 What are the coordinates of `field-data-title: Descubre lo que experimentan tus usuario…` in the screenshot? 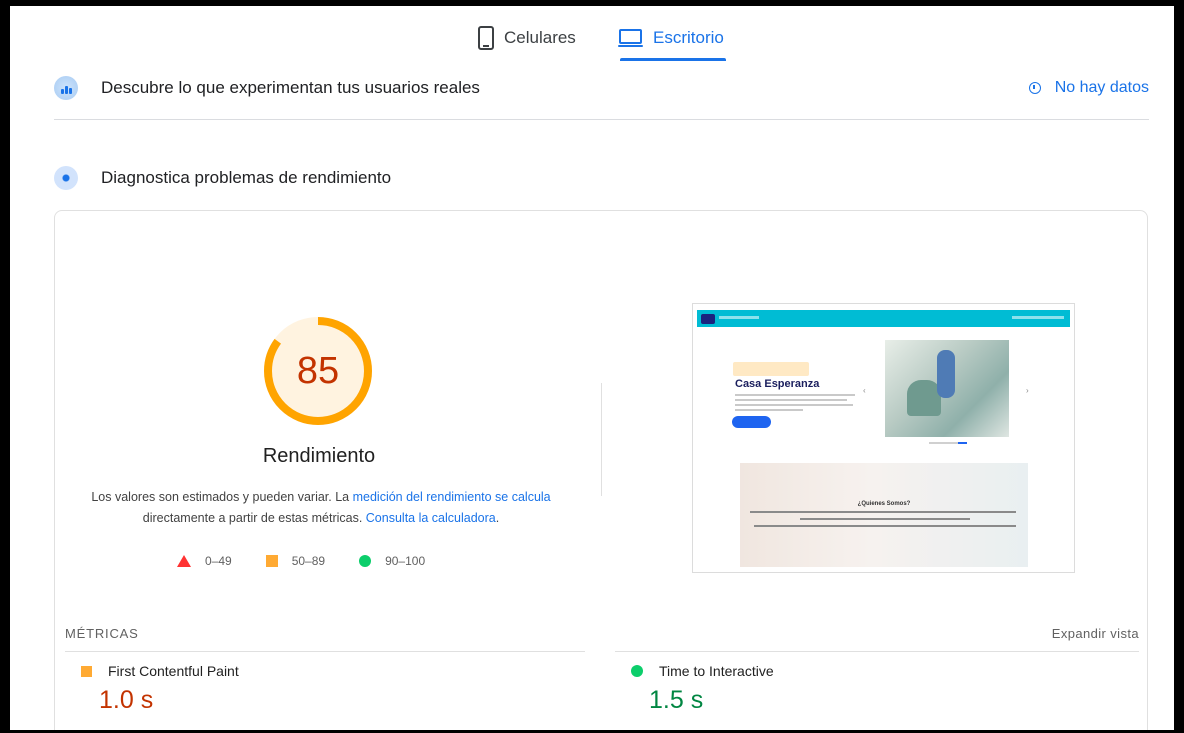 It's located at (290, 87).